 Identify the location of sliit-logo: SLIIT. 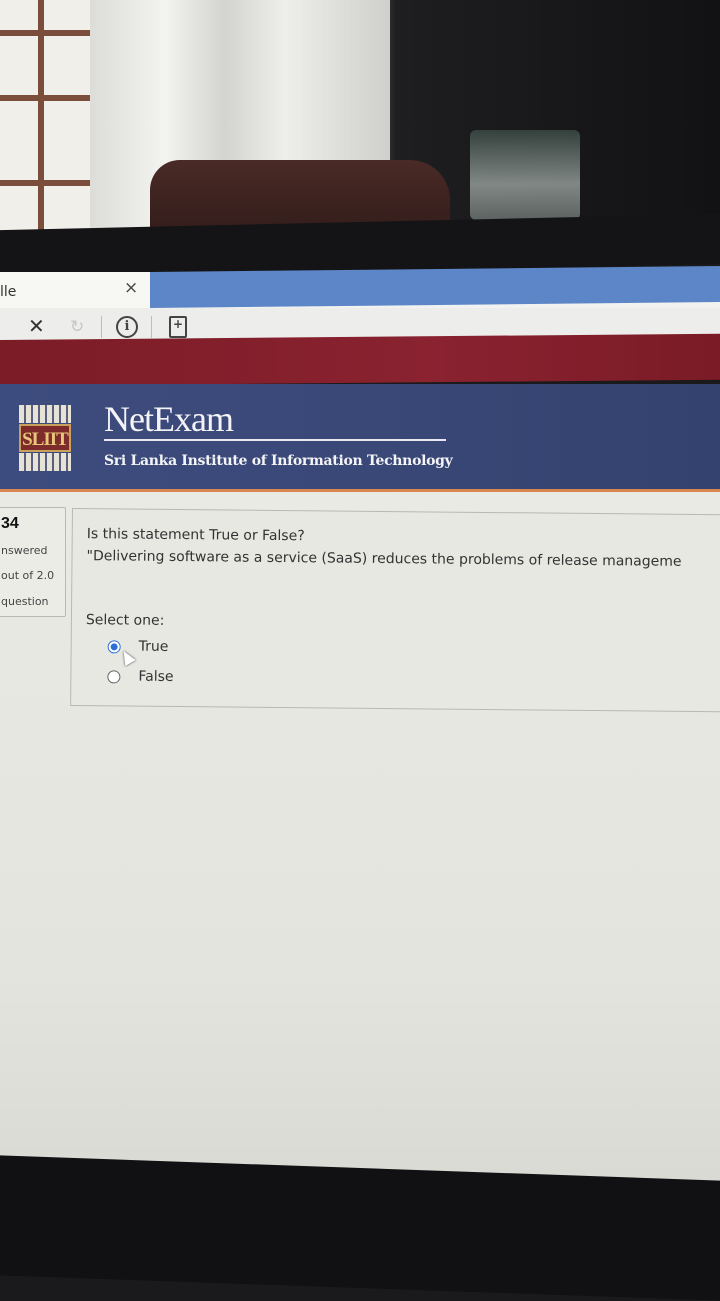
(45, 438).